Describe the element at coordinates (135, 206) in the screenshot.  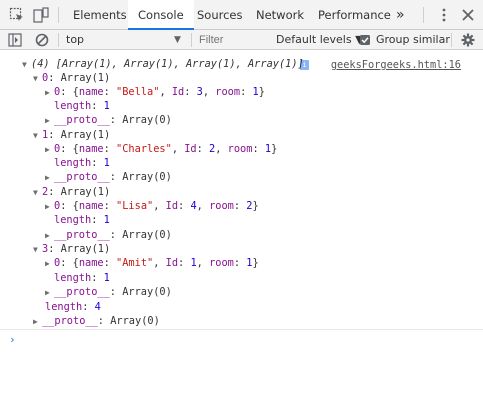
I see `name-value: "Lisa"` at that location.